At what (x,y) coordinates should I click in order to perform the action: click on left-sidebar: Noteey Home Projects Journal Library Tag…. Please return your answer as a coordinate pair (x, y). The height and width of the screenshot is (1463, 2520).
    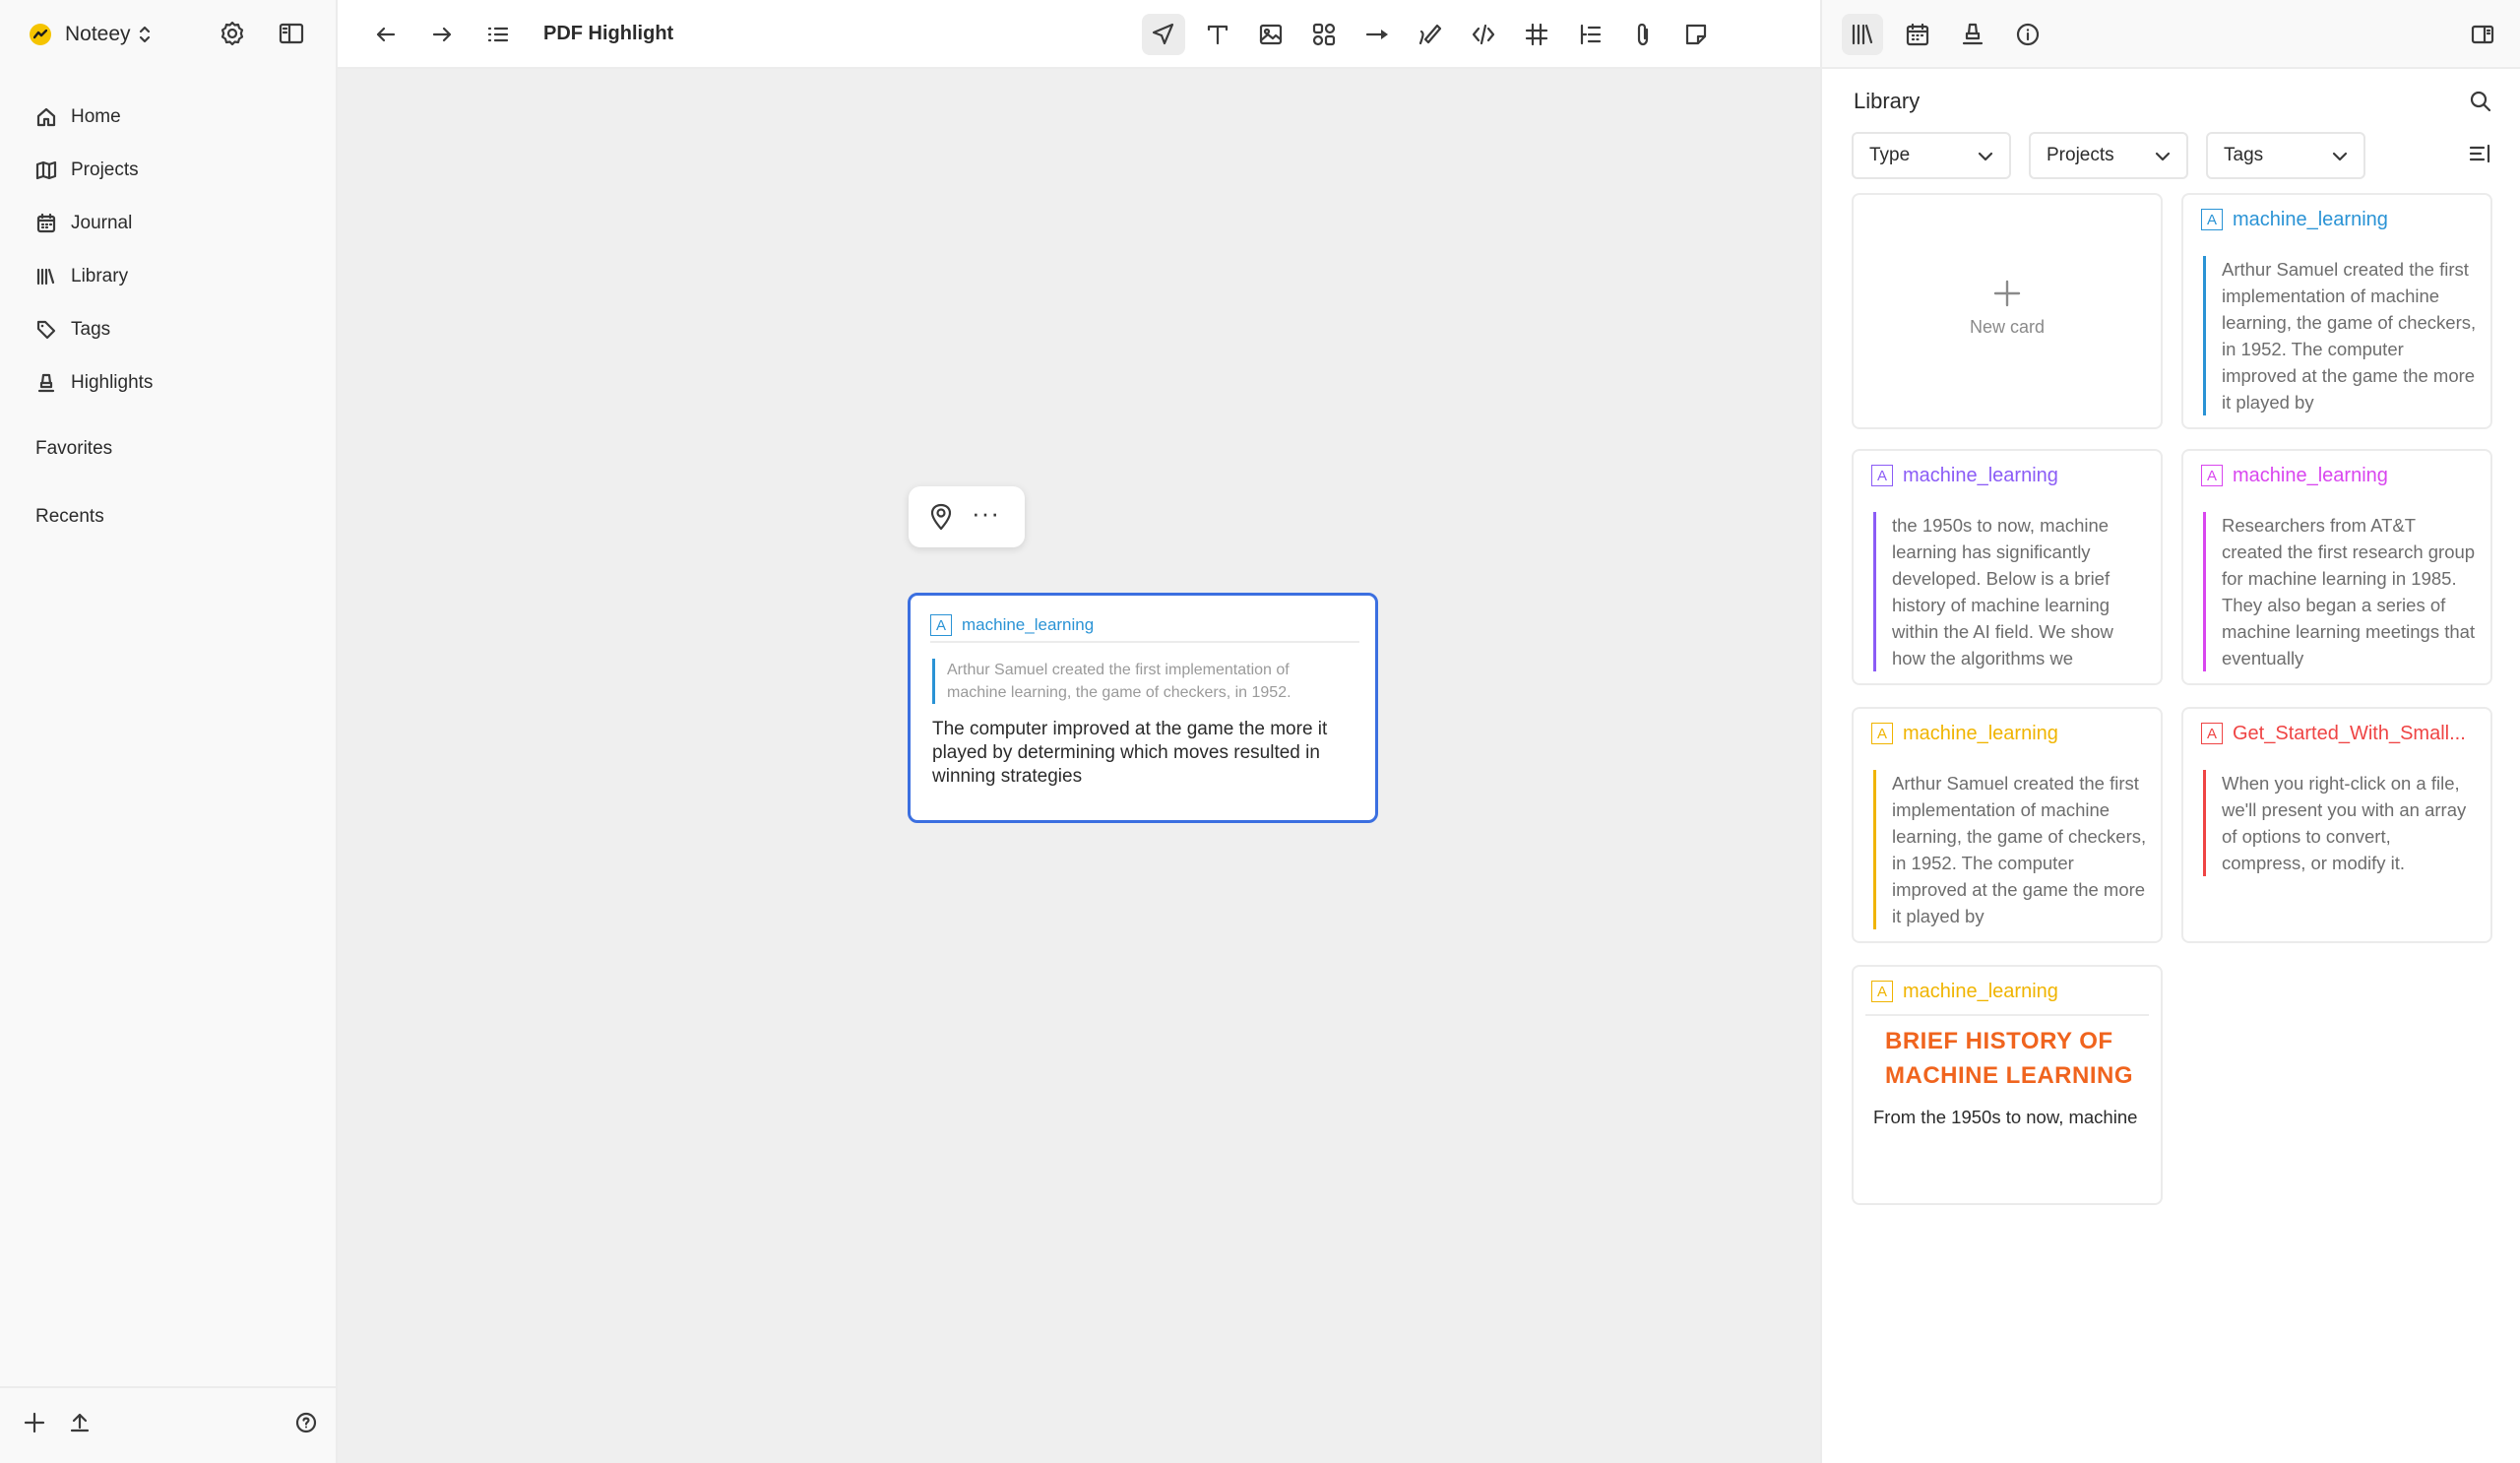
    Looking at the image, I should click on (169, 731).